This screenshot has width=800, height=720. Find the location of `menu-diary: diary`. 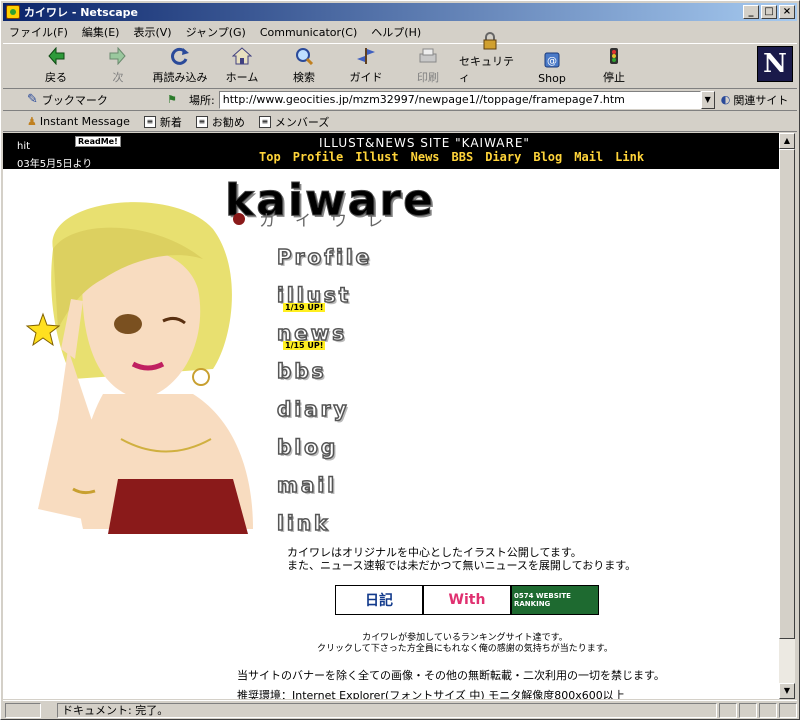

menu-diary: diary is located at coordinates (324, 415).